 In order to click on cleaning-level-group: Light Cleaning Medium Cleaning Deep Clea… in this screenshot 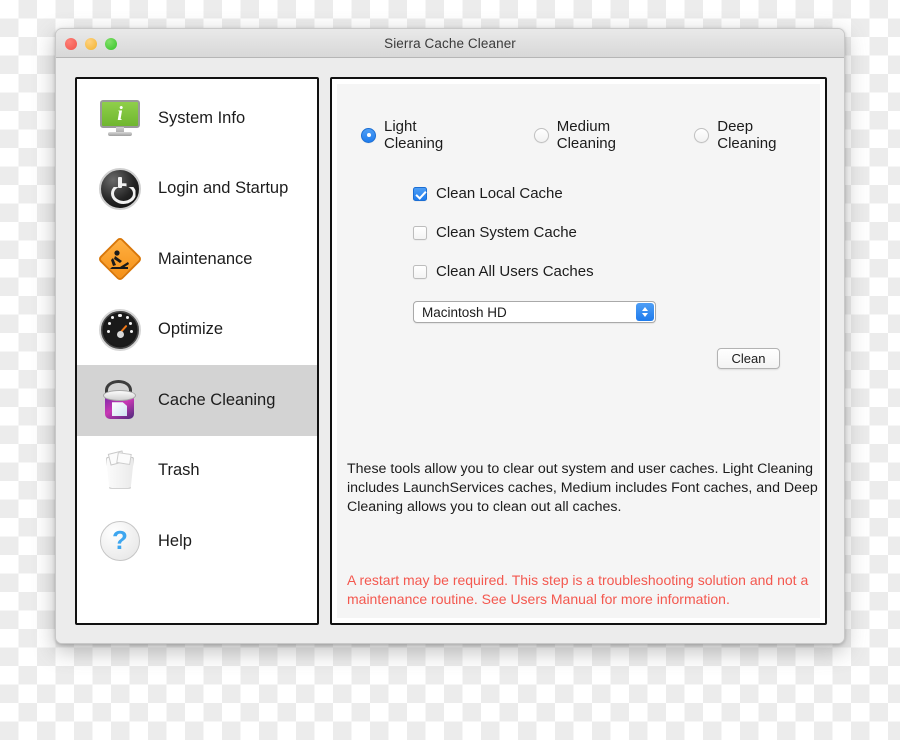, I will do `click(578, 135)`.